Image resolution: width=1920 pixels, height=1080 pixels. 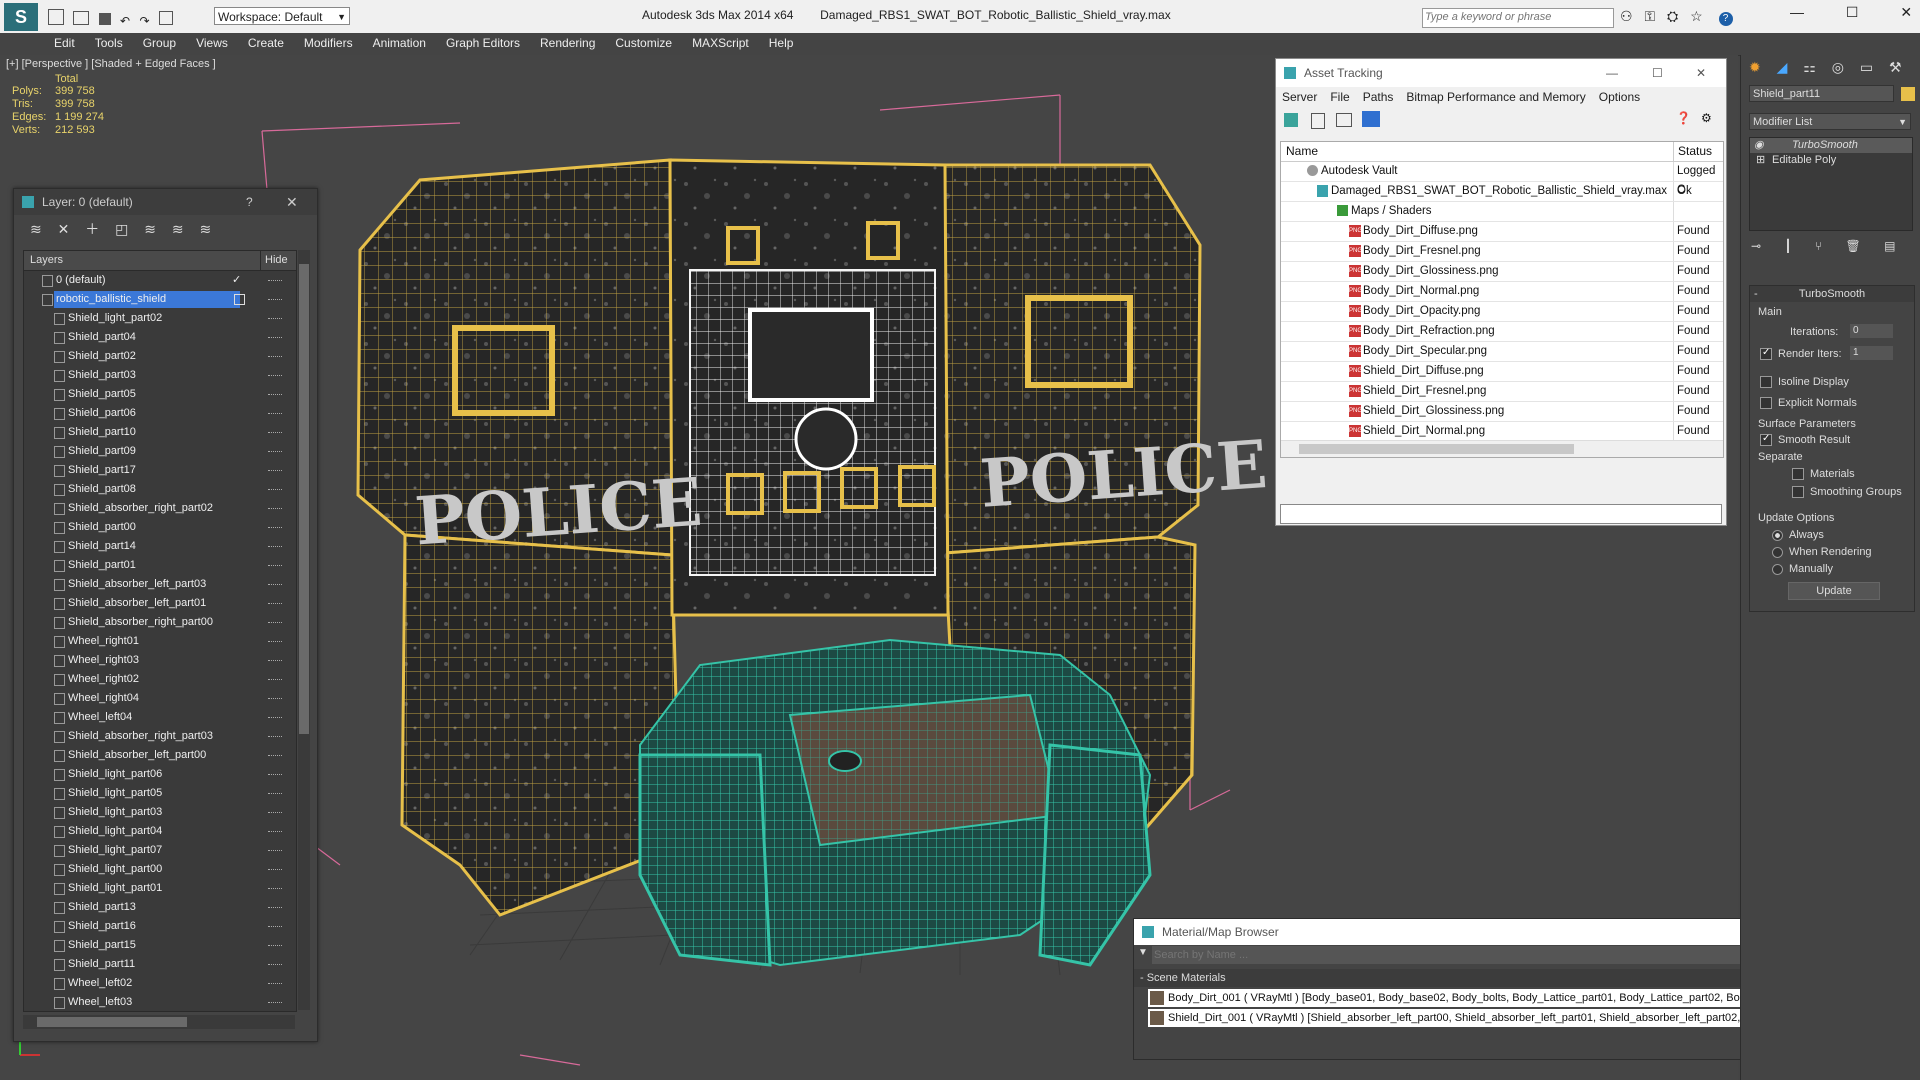 What do you see at coordinates (160, 299) in the screenshot?
I see `layer-row: robotic_ballistic_shield` at bounding box center [160, 299].